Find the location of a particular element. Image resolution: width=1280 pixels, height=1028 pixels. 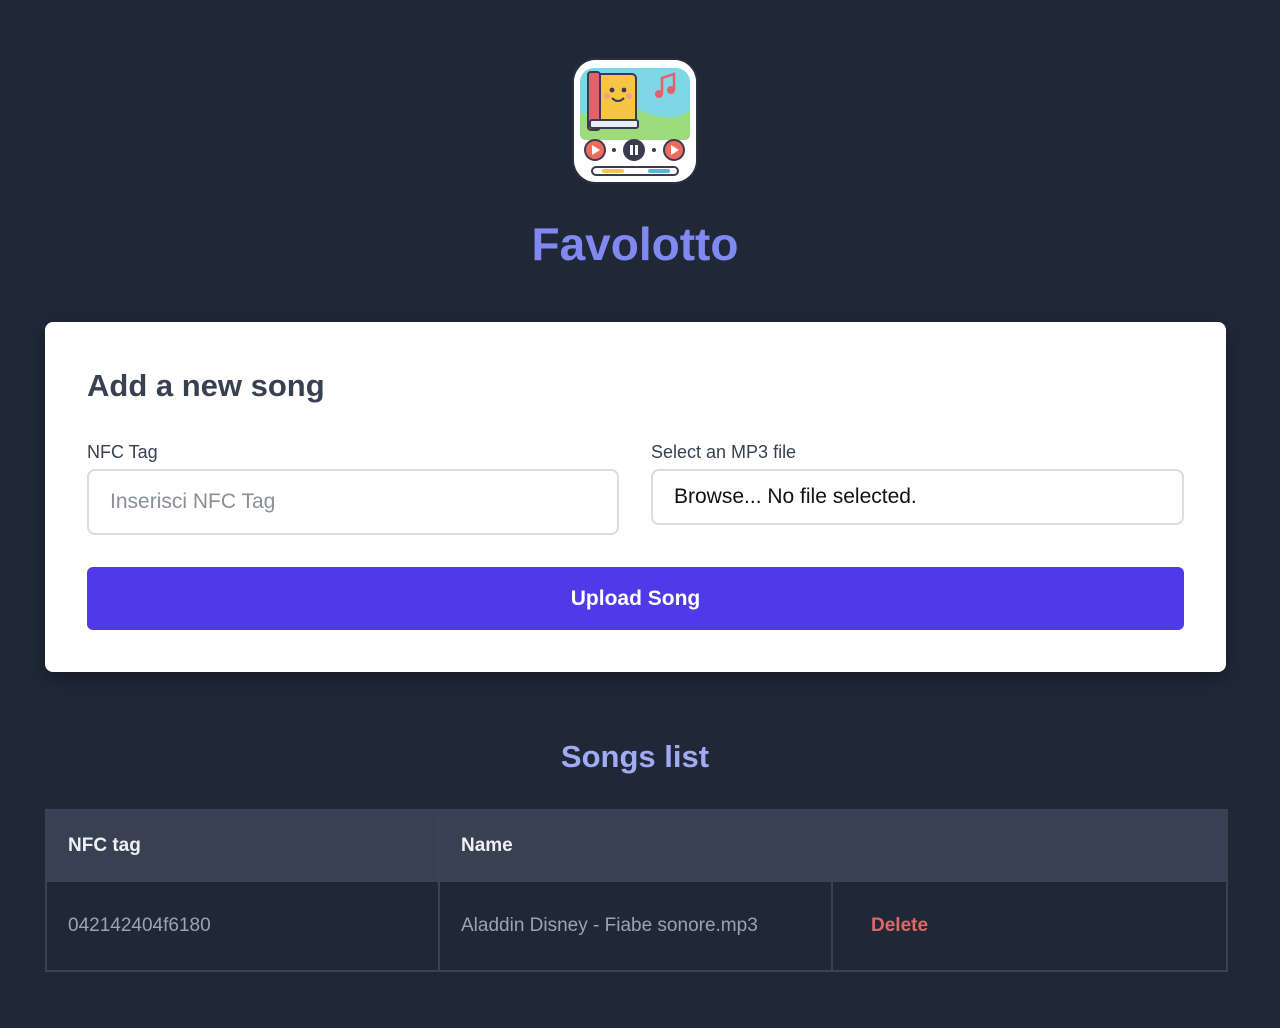

app-logo-icon is located at coordinates (635, 121).